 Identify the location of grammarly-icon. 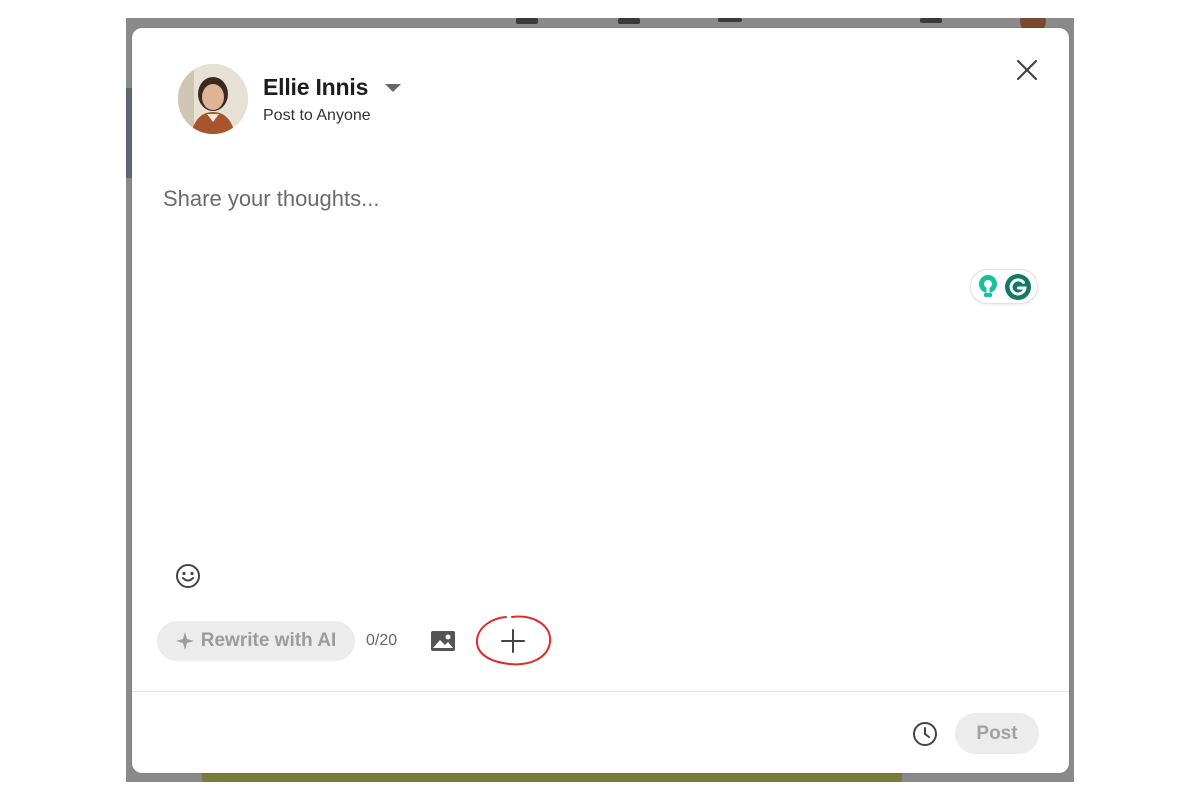
(1018, 286).